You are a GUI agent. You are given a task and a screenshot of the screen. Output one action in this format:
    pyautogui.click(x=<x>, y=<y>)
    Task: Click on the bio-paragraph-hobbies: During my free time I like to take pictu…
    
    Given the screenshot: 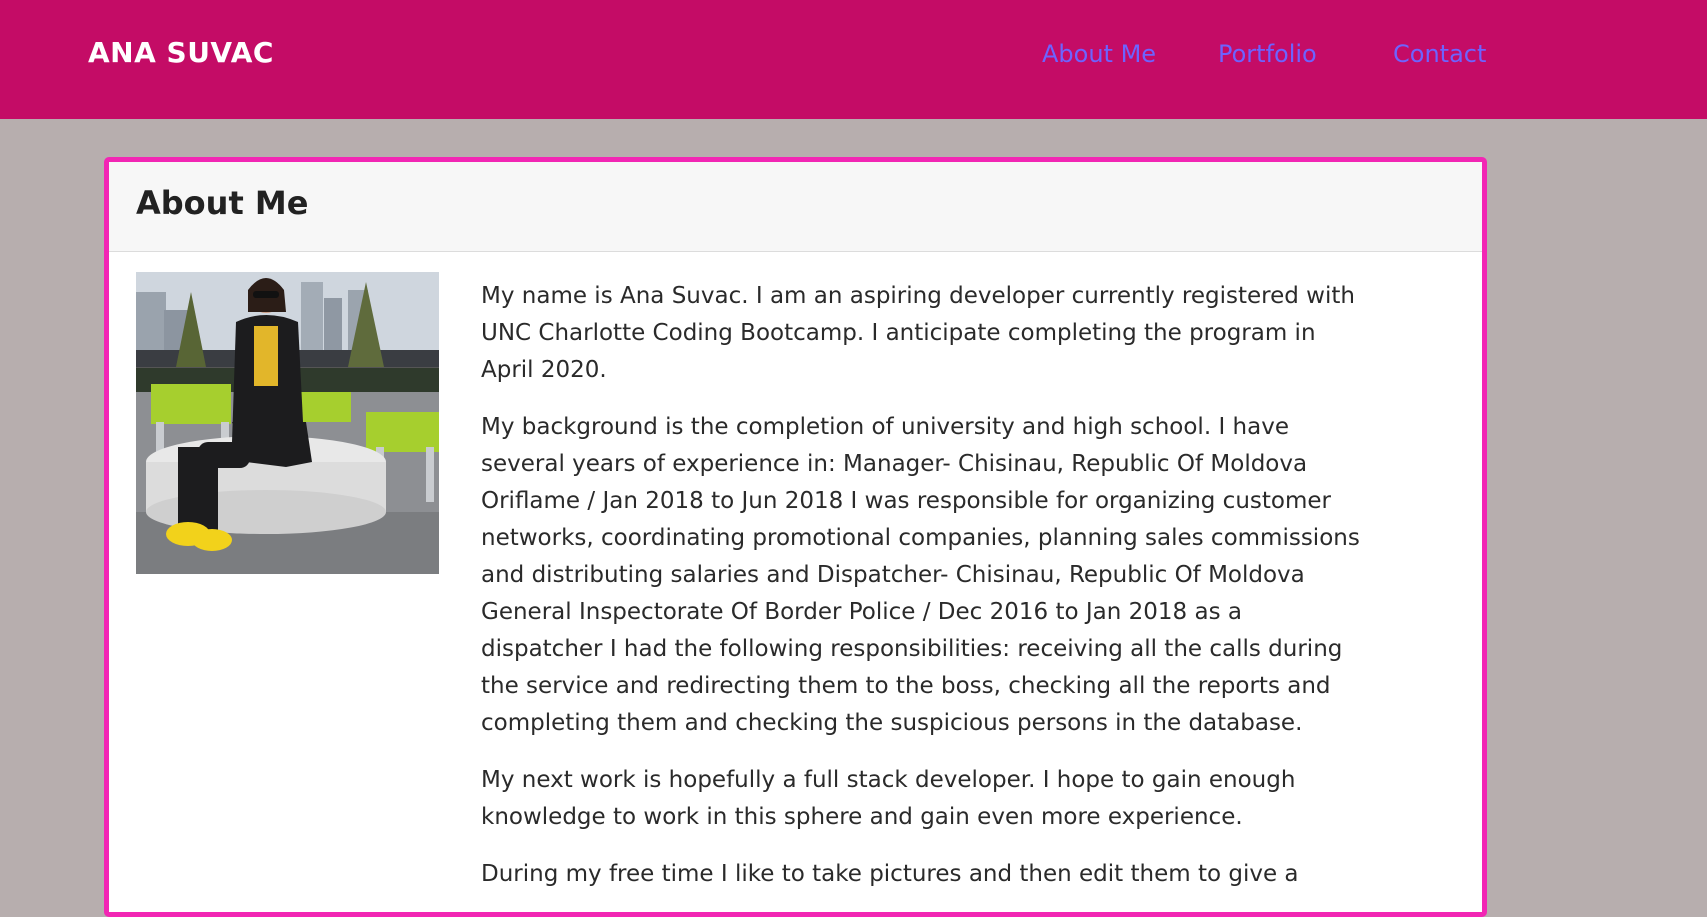 What is the action you would take?
    pyautogui.click(x=890, y=874)
    